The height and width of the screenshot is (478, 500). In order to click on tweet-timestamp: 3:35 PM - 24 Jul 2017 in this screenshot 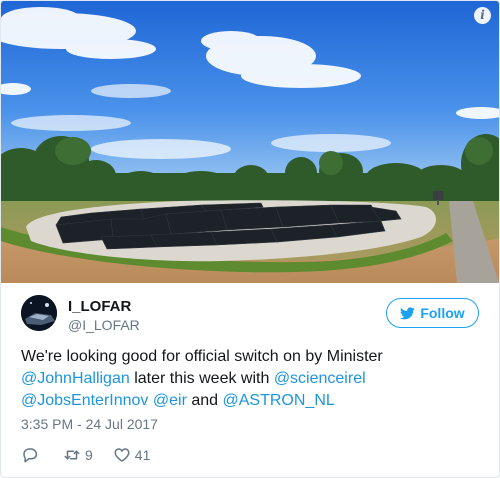, I will do `click(89, 424)`.